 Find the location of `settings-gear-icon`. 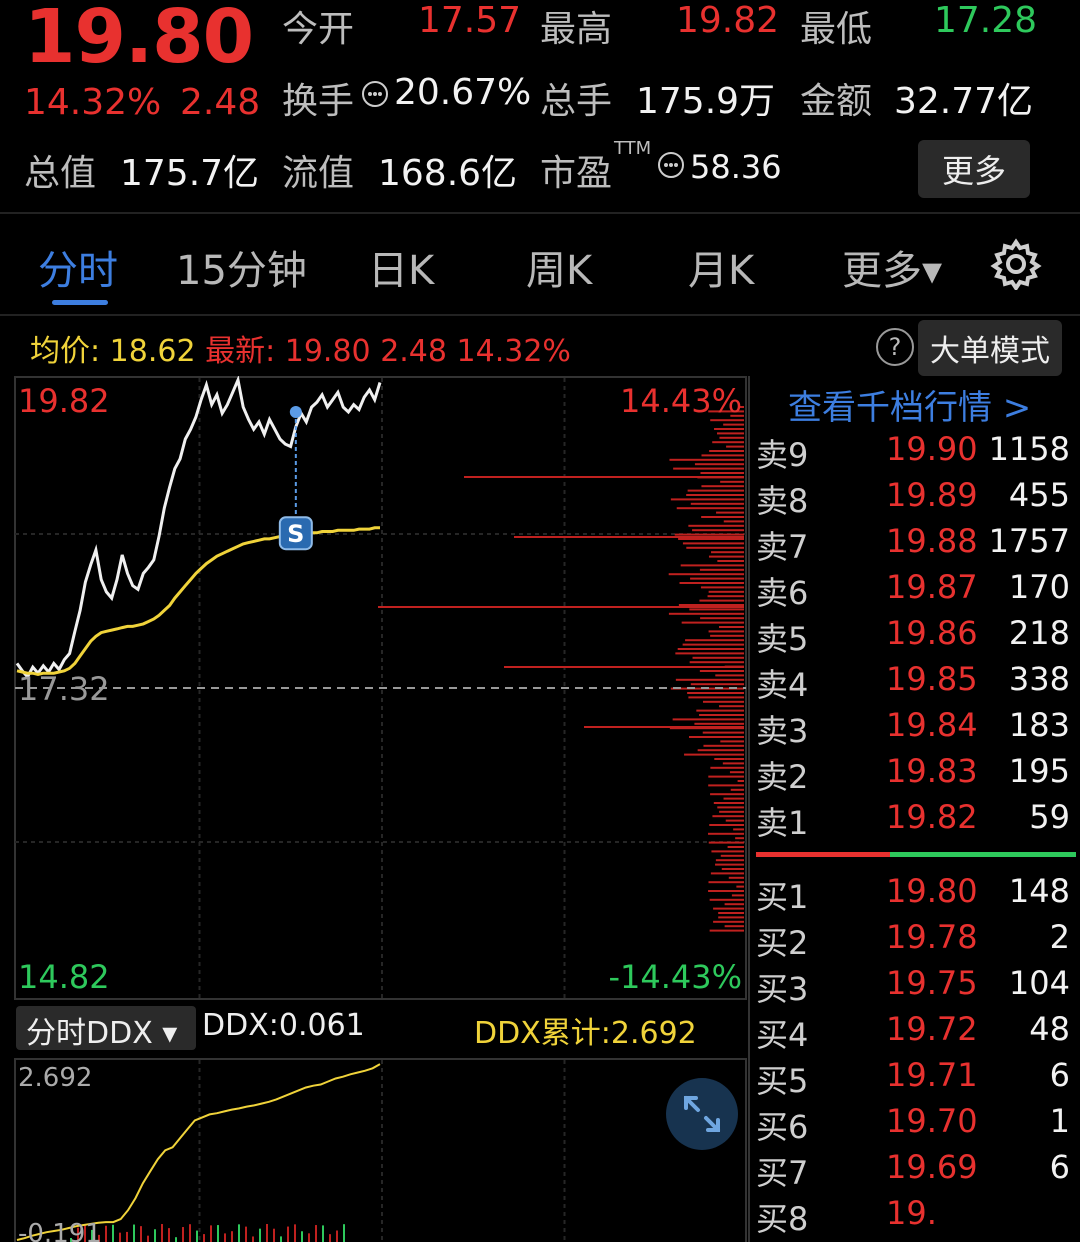

settings-gear-icon is located at coordinates (1016, 266).